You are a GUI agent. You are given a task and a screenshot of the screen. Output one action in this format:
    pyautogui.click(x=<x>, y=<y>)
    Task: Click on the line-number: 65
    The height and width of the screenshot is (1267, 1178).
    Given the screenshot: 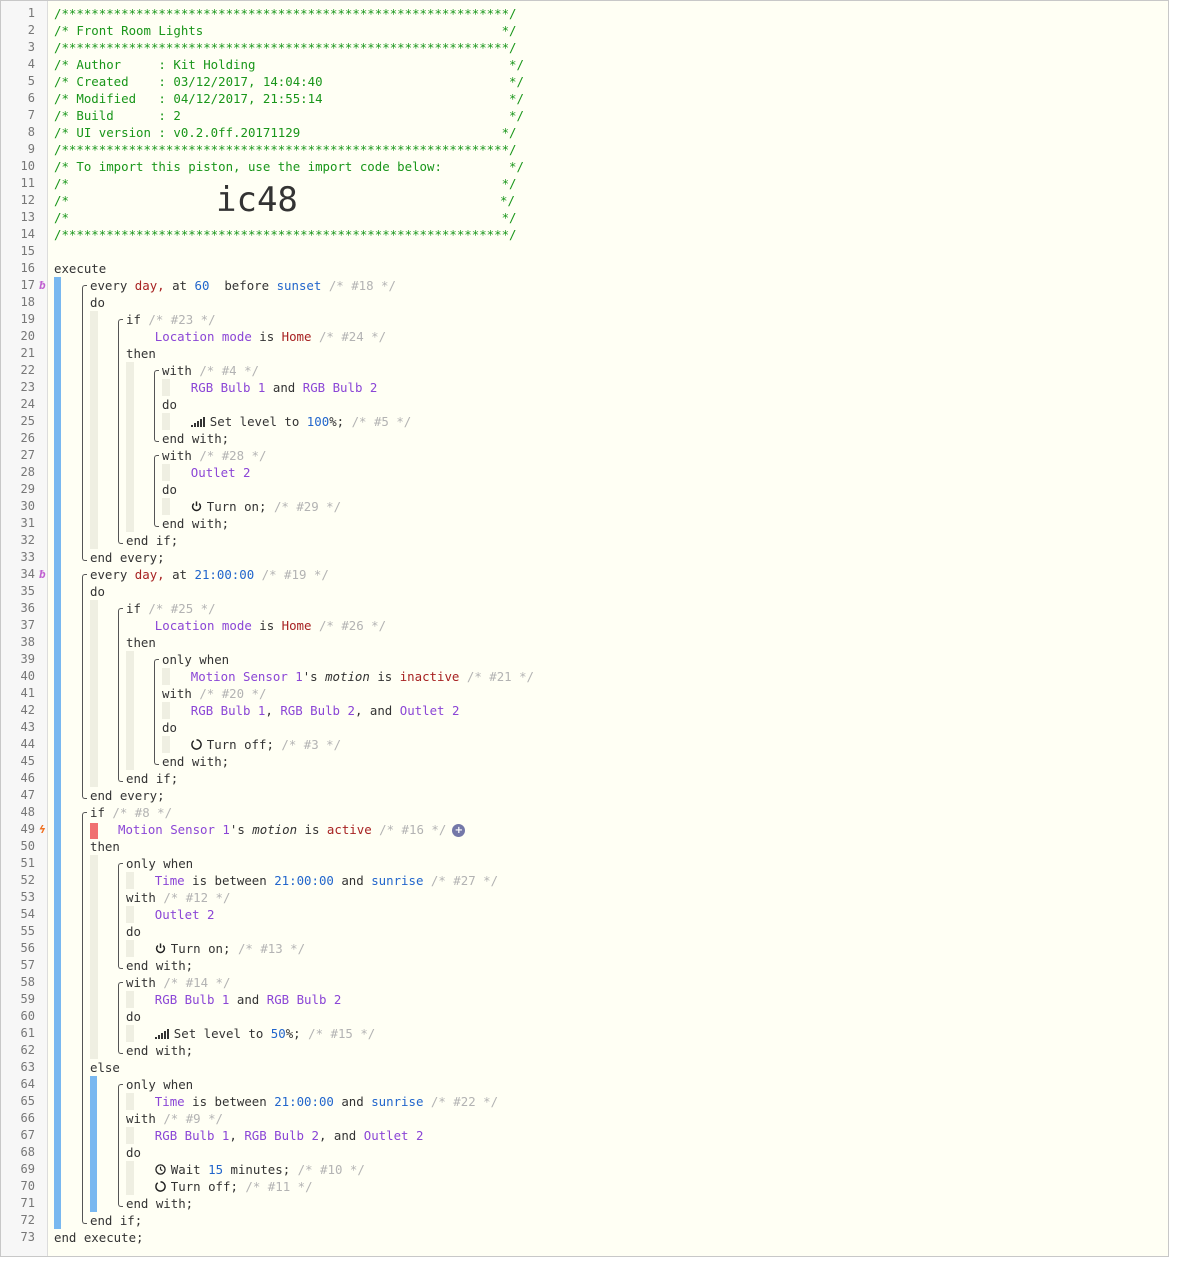 What is the action you would take?
    pyautogui.click(x=27, y=1101)
    